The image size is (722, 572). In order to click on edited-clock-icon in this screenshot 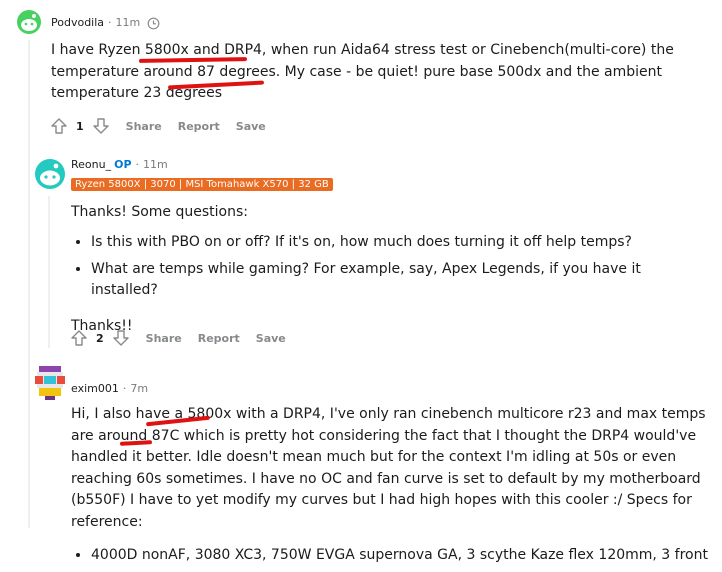, I will do `click(153, 23)`.